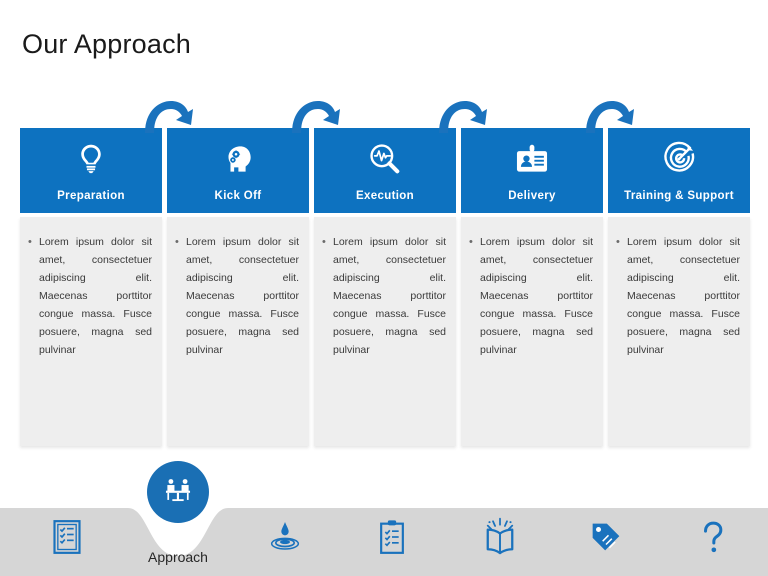  I want to click on nav-item-water-drop, so click(285, 537).